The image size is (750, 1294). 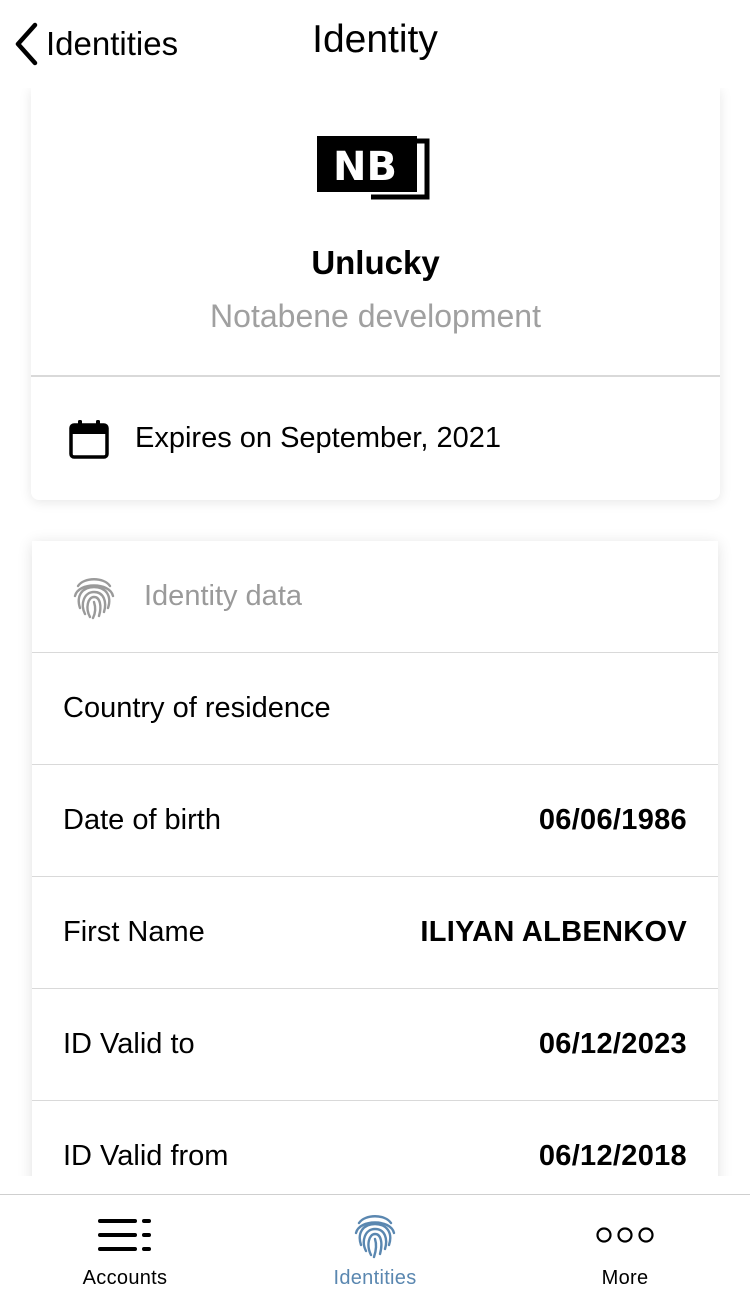 I want to click on org-logo: NB, so click(x=373, y=168).